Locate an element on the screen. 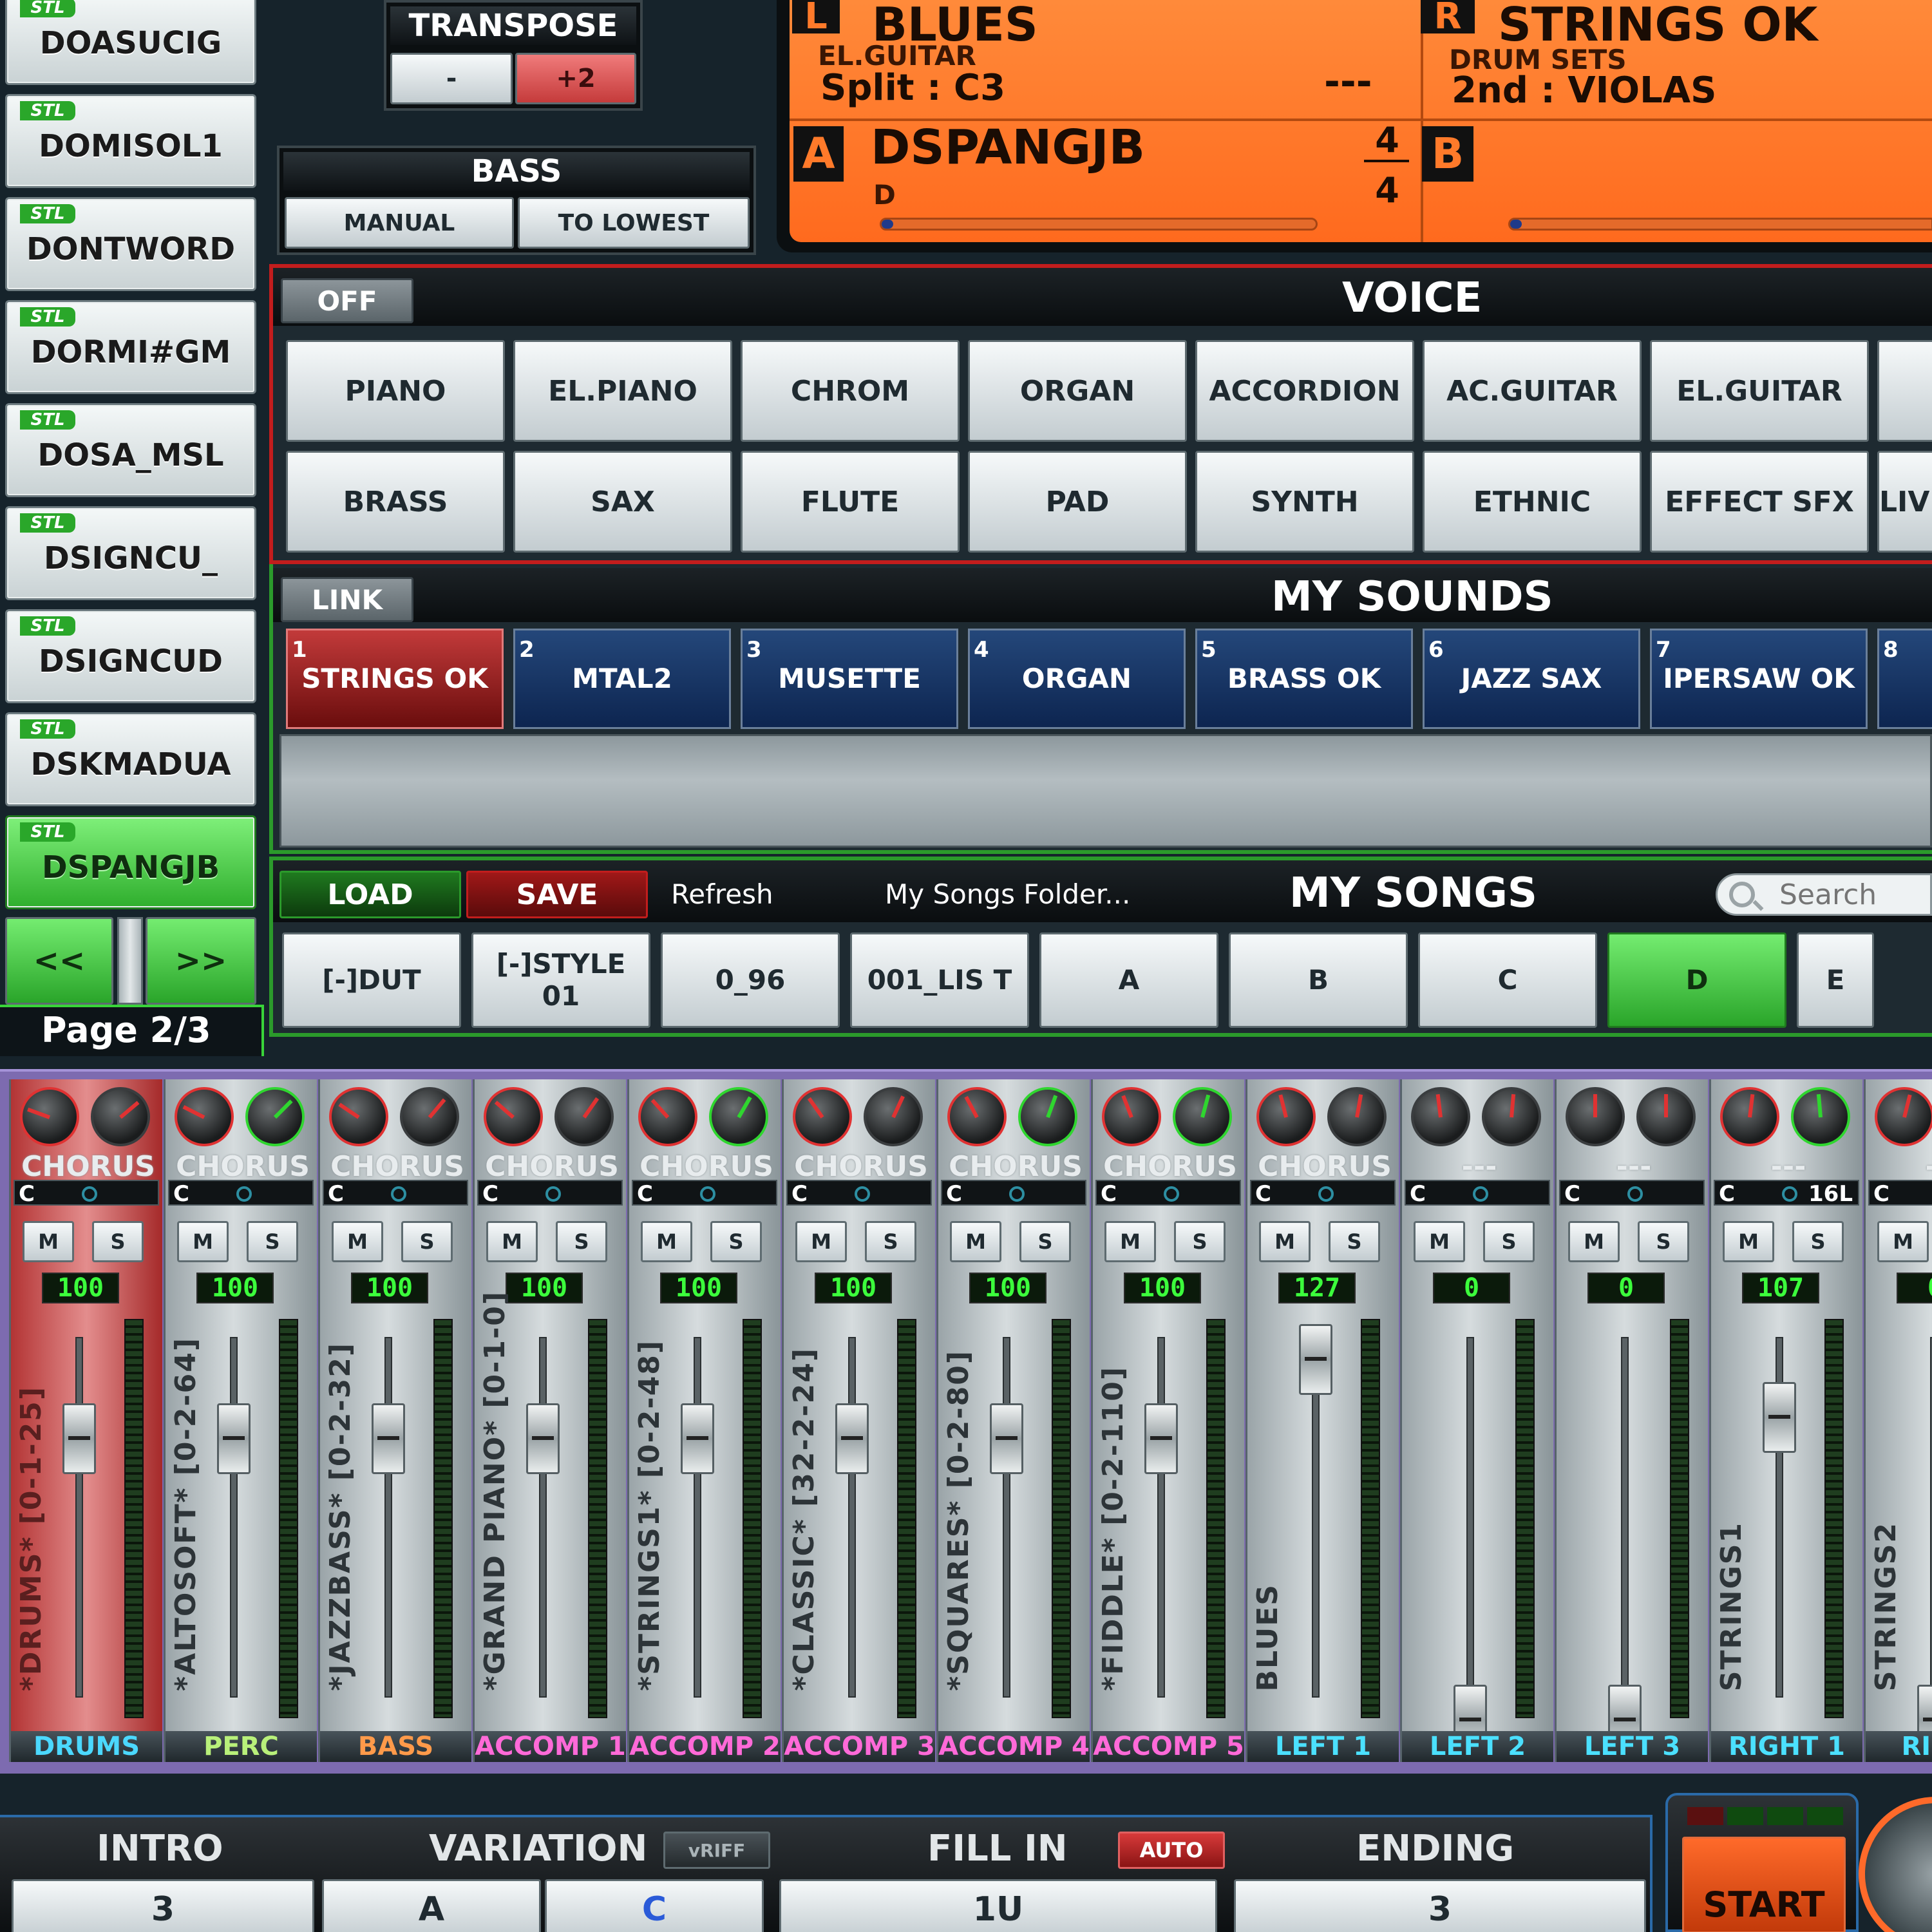  style-item-1: STL DOMISOL1 is located at coordinates (130, 141).